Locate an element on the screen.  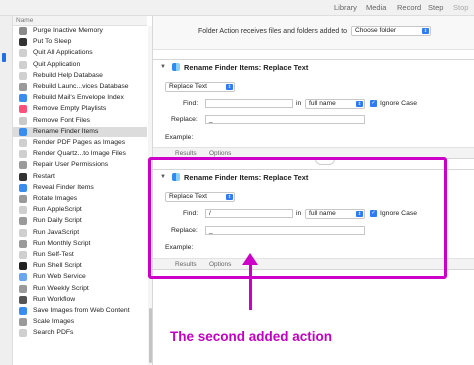
list-item: Rebuild Launc...vices Database is located at coordinates (80, 87).